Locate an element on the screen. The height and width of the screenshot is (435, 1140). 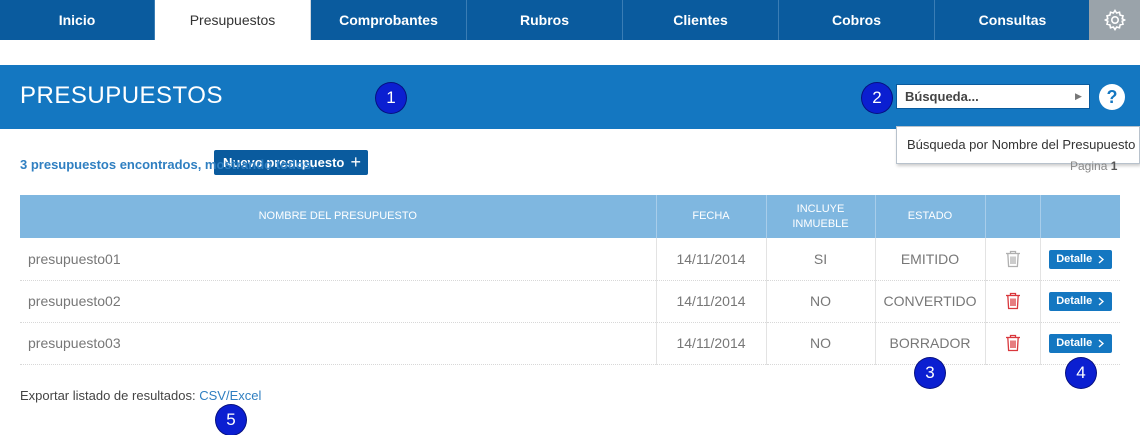
page-title: PRESUPUESTOS is located at coordinates (121, 95).